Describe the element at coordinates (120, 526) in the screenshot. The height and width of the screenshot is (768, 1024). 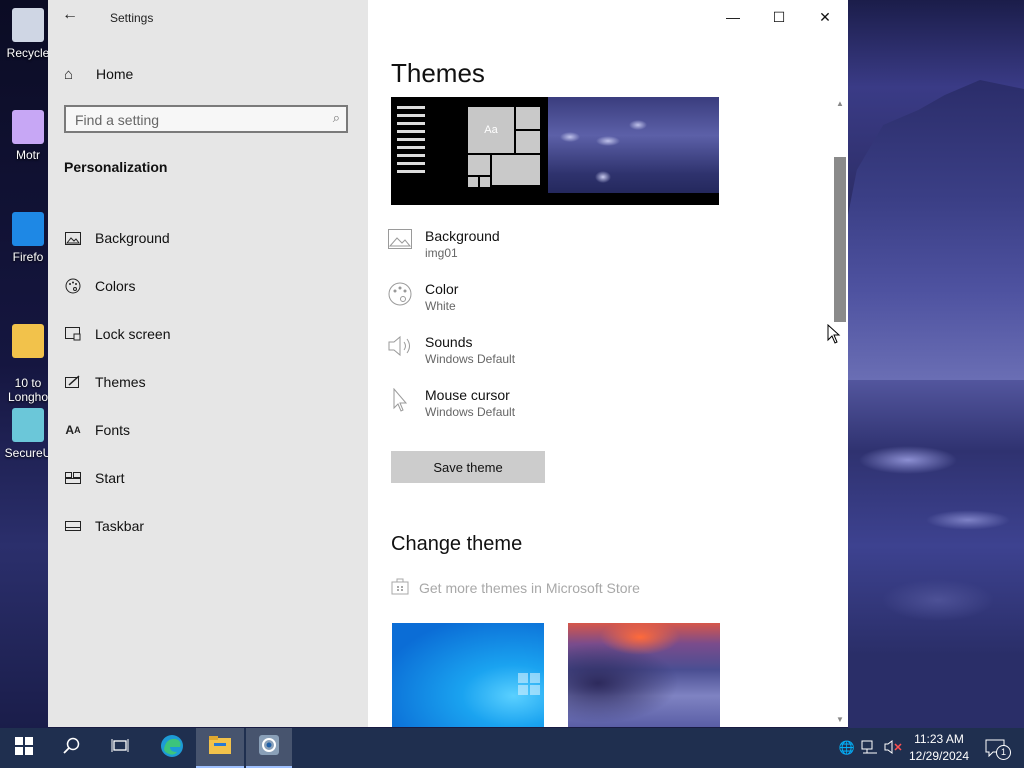
I see `sidebar-item-label: Taskbar` at that location.